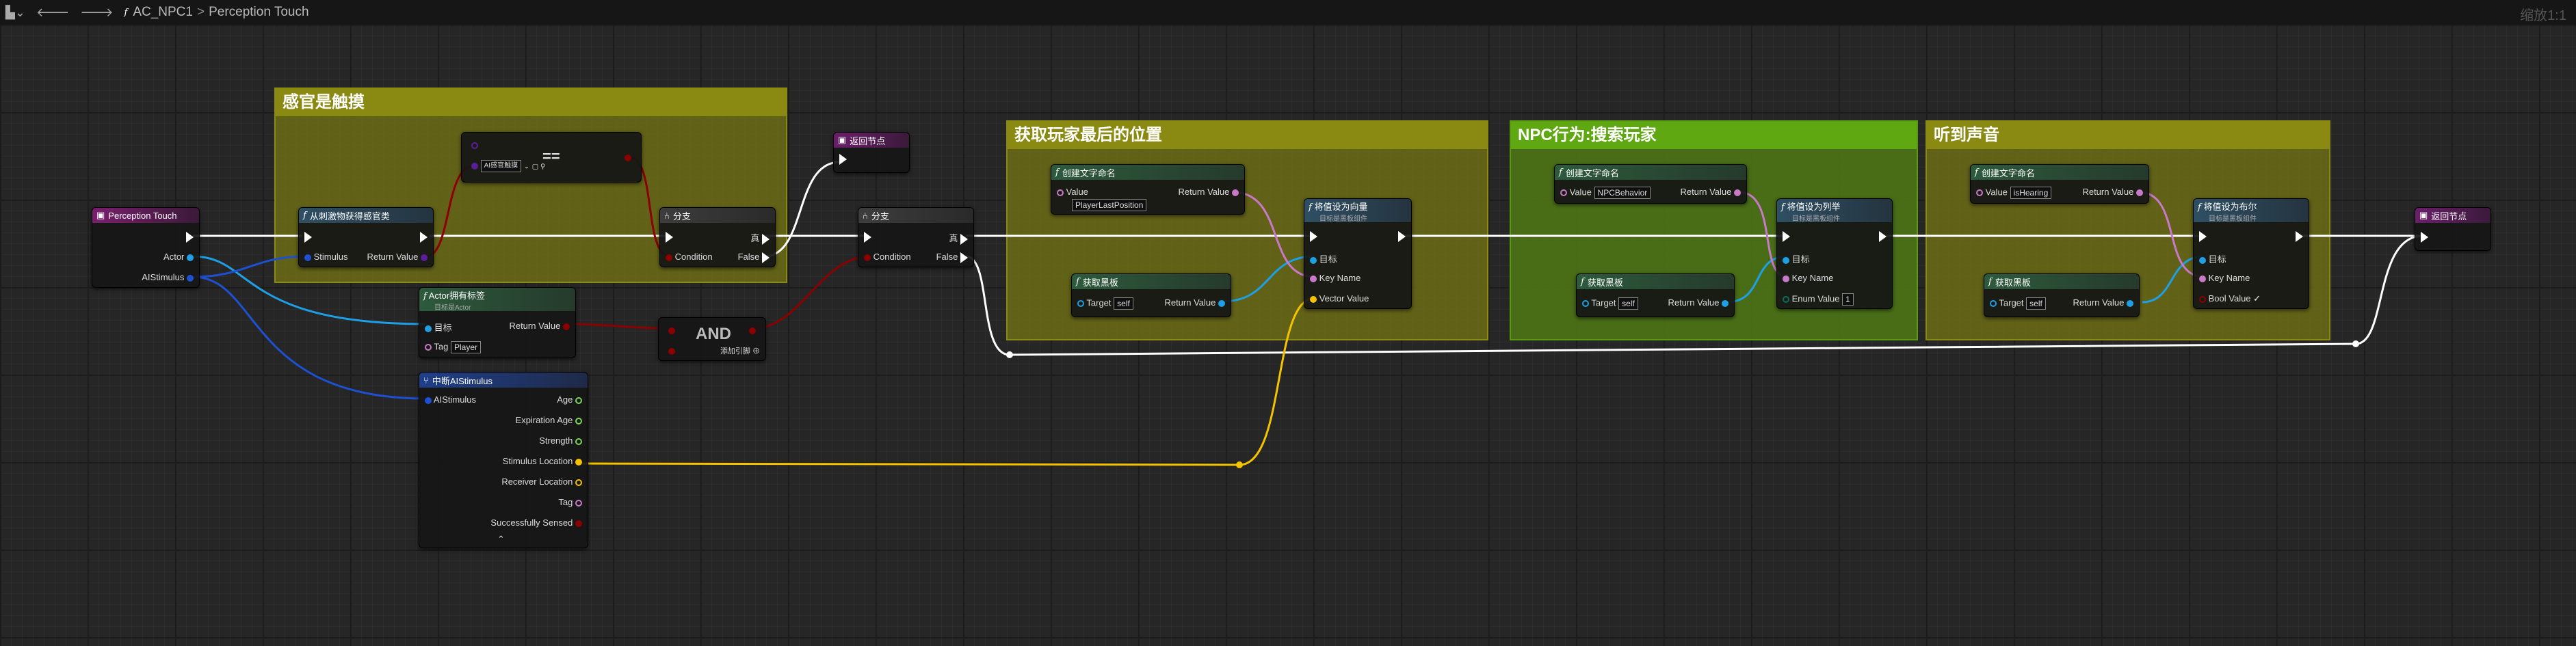 This screenshot has height=646, width=2576. What do you see at coordinates (2059, 184) in the screenshot?
I see `make-literal-name-node: f 创建文字命名 Value isHearing Return Value` at bounding box center [2059, 184].